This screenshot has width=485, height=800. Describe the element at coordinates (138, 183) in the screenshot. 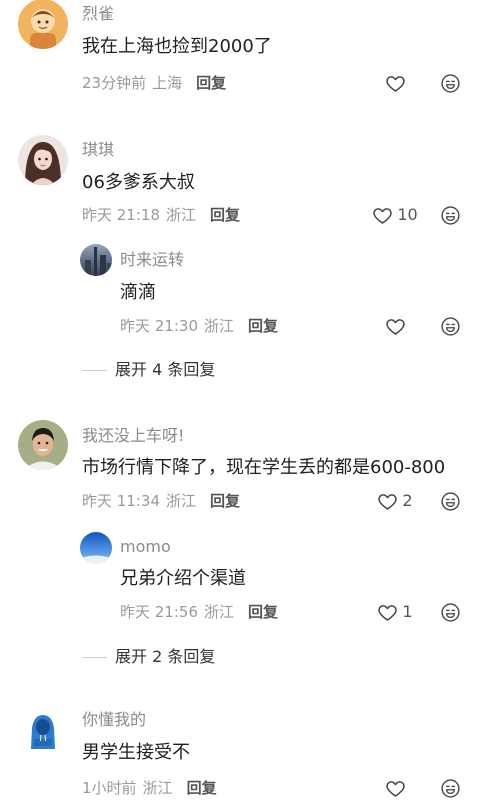

I see `comment-text: 06多爹系大叔` at that location.